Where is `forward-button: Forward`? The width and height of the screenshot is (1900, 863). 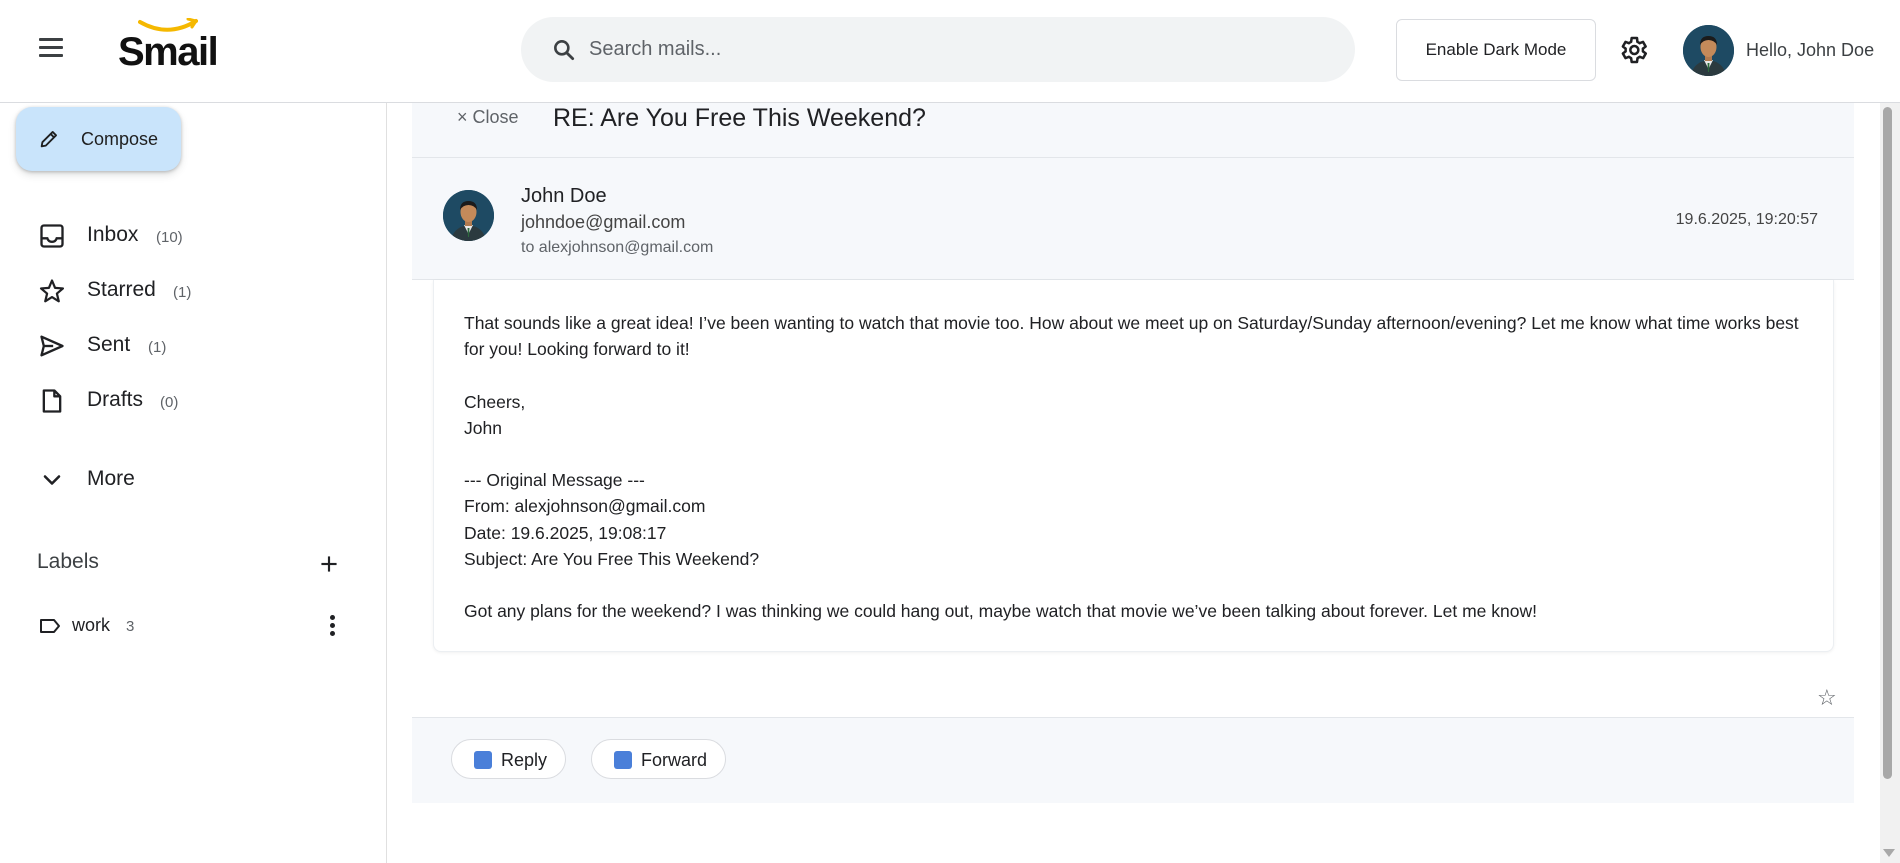 forward-button: Forward is located at coordinates (658, 759).